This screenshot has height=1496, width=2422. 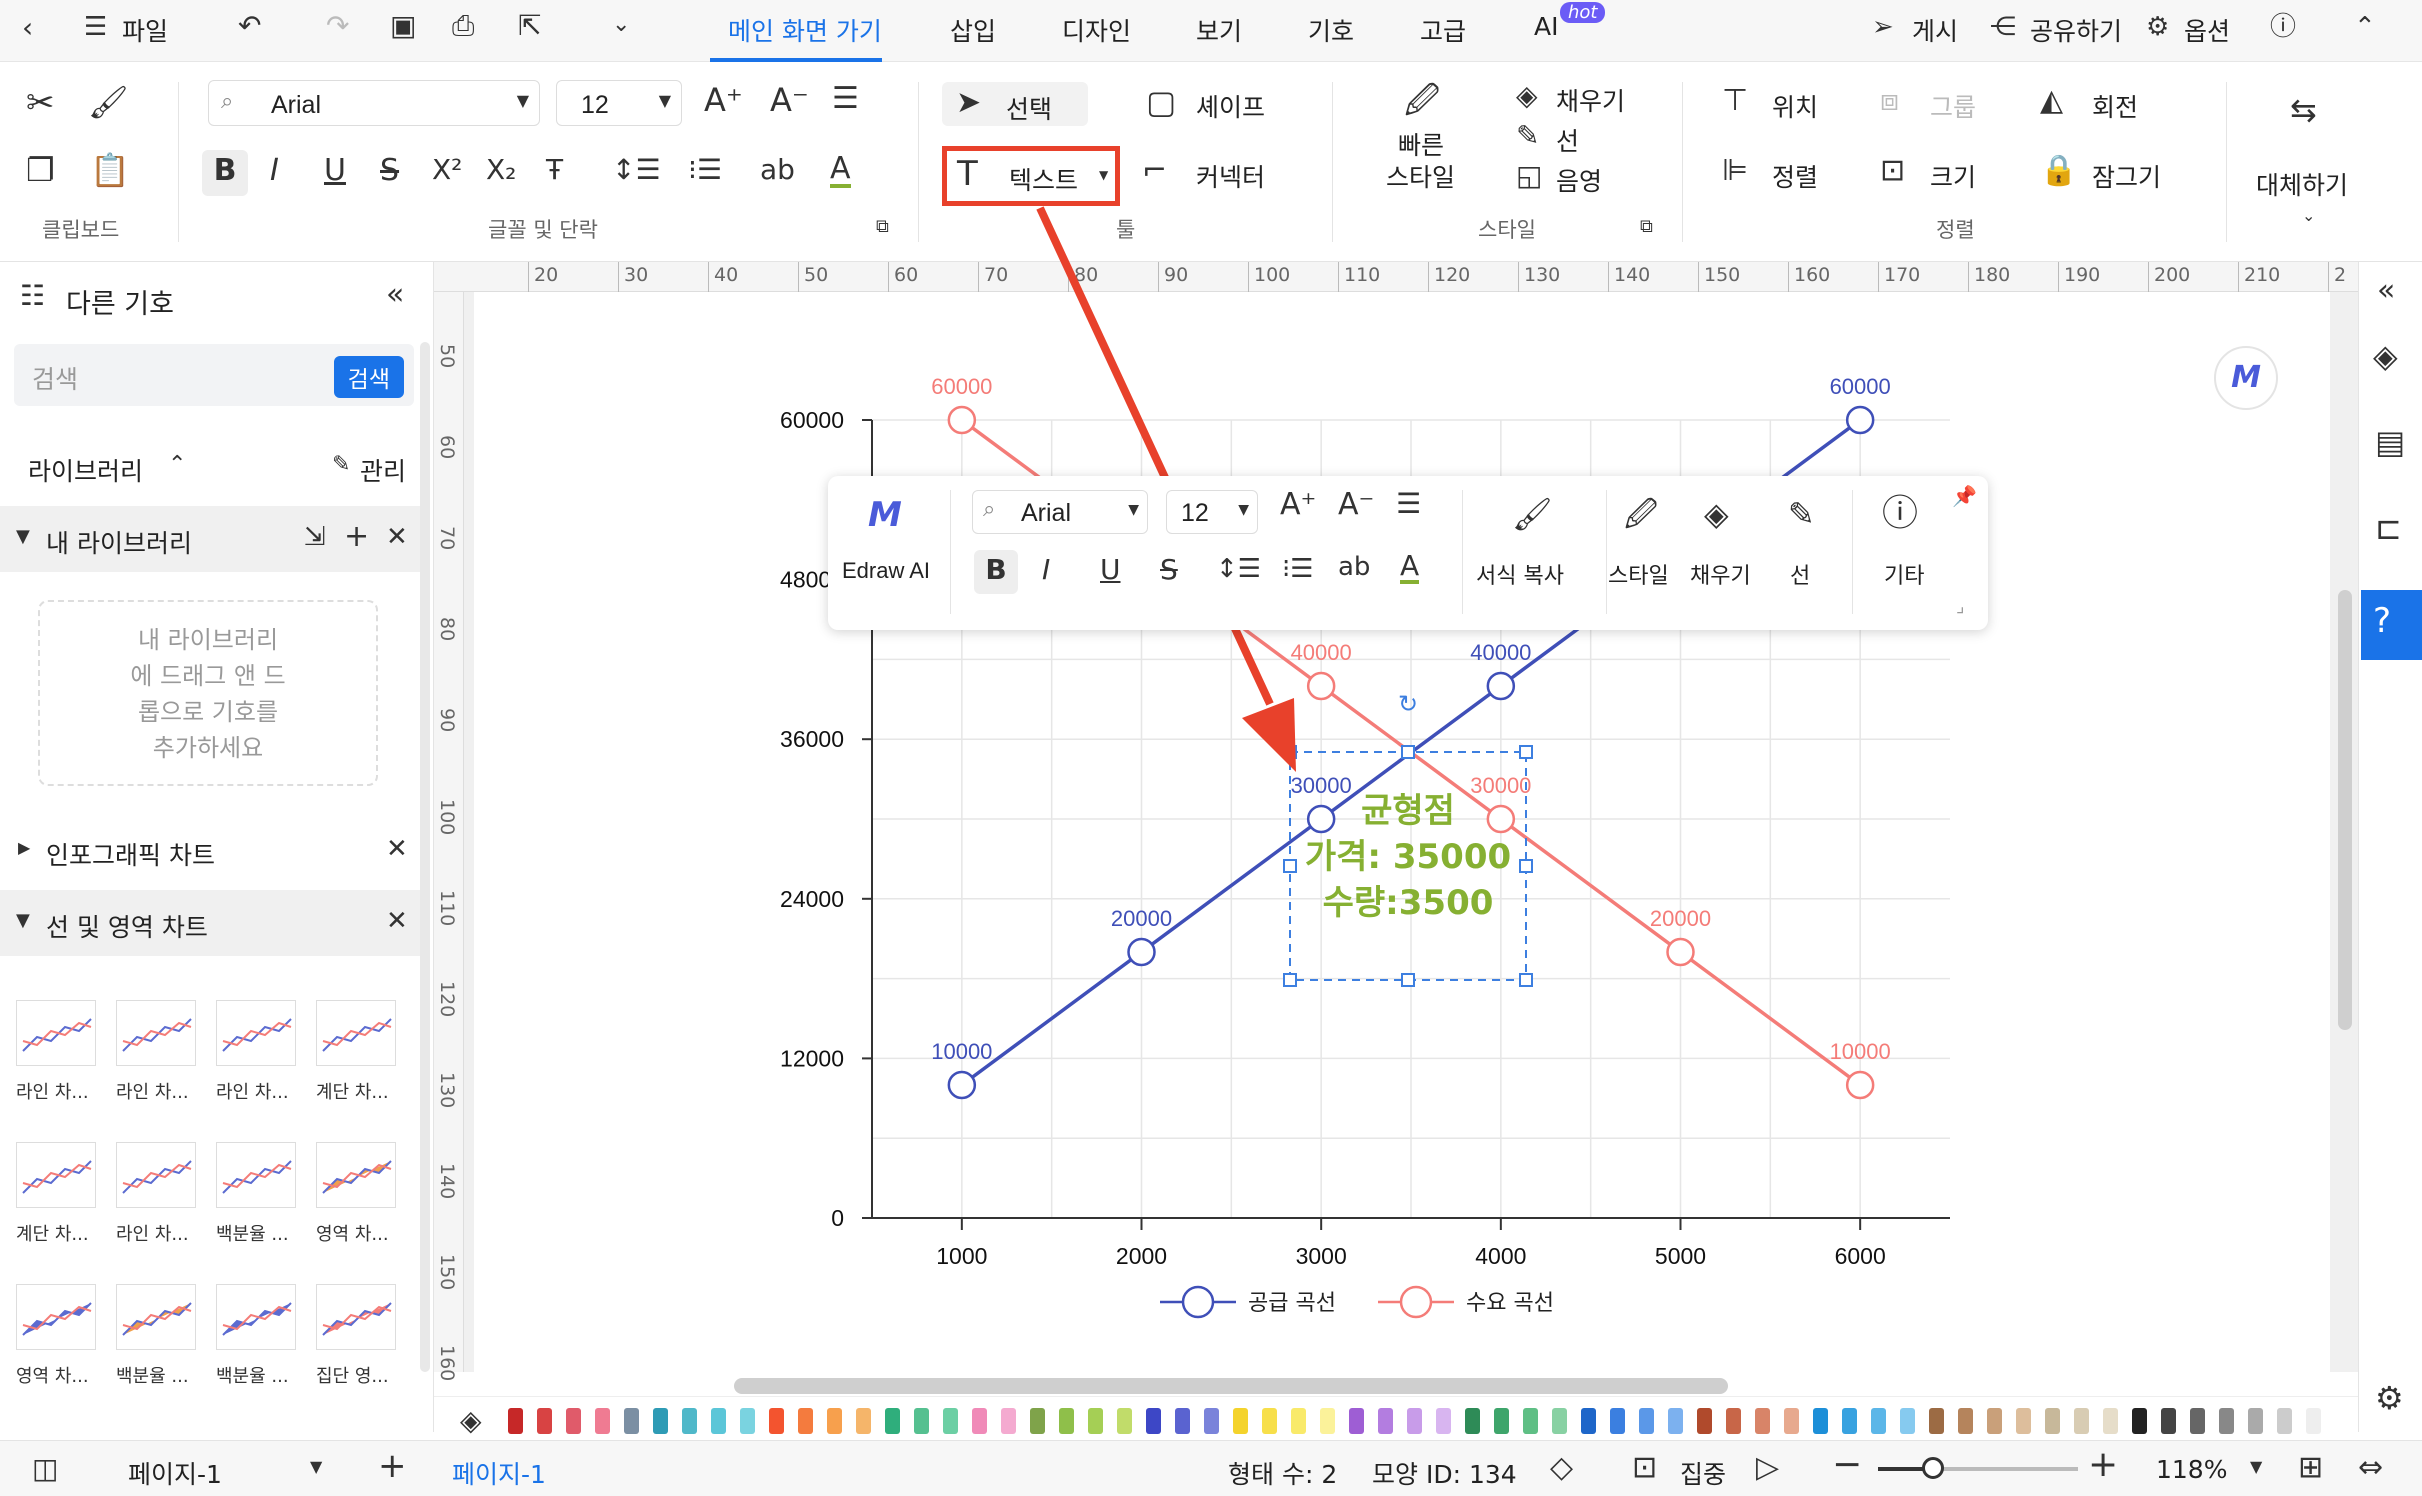 I want to click on align-icon: ☰, so click(x=1408, y=504).